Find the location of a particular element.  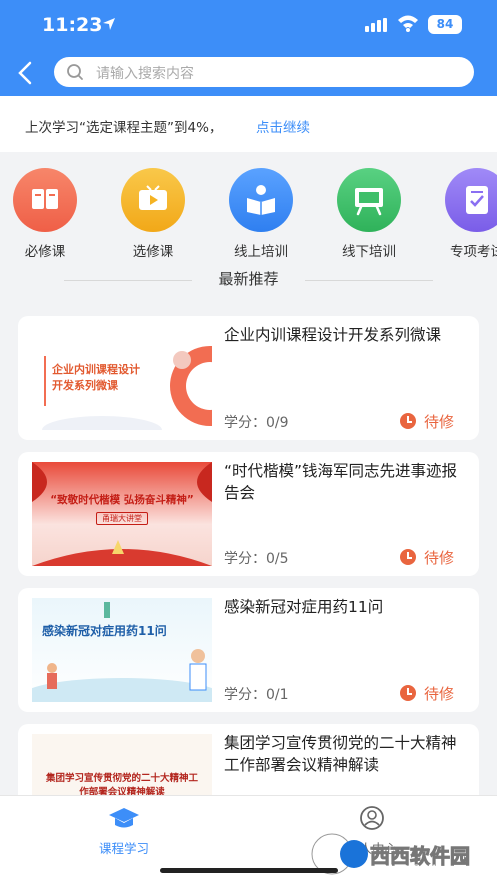

thumbnail-caption: 企业内训课程设计 开发系列微课 is located at coordinates (96, 377).